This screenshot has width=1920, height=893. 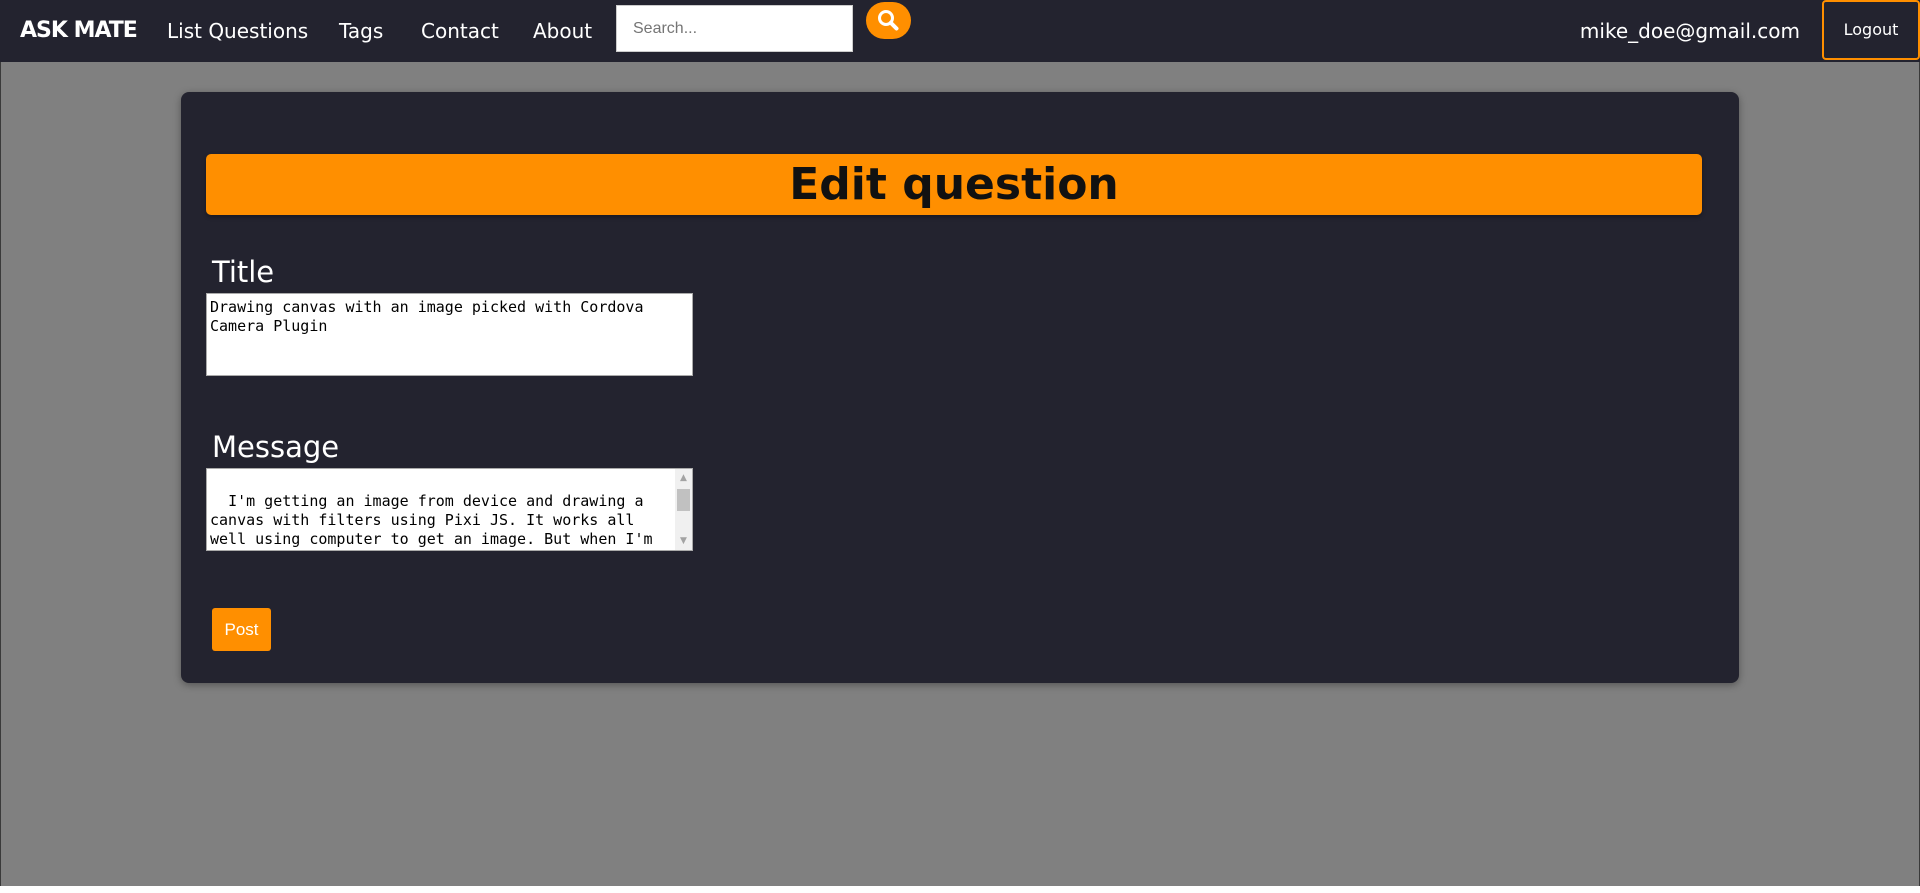 What do you see at coordinates (1871, 30) in the screenshot?
I see `logout-button: Logout` at bounding box center [1871, 30].